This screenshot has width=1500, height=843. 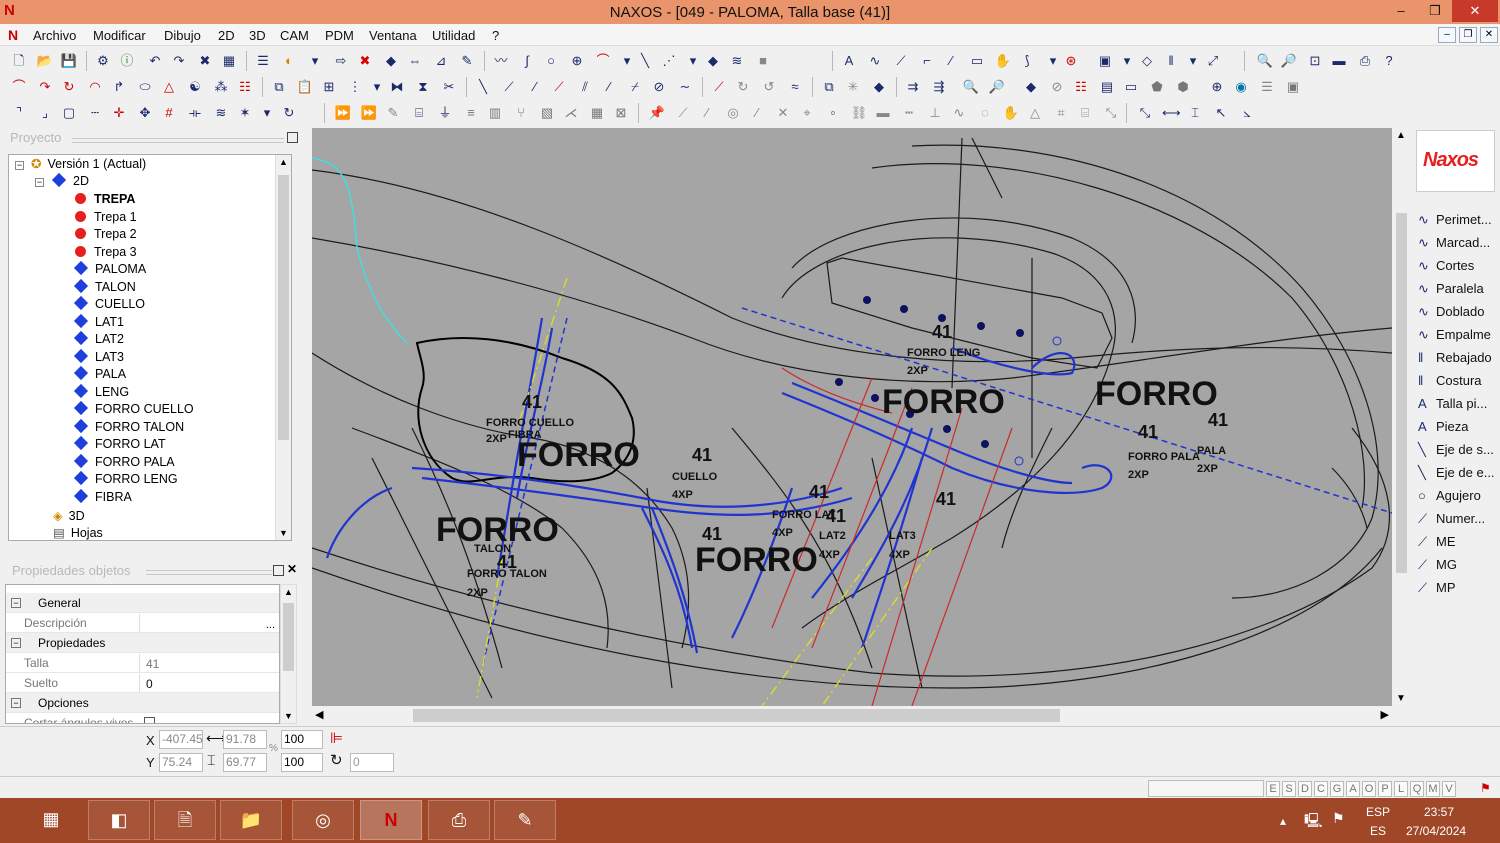 I want to click on x-coordinate-field: -407.45, so click(x=181, y=739).